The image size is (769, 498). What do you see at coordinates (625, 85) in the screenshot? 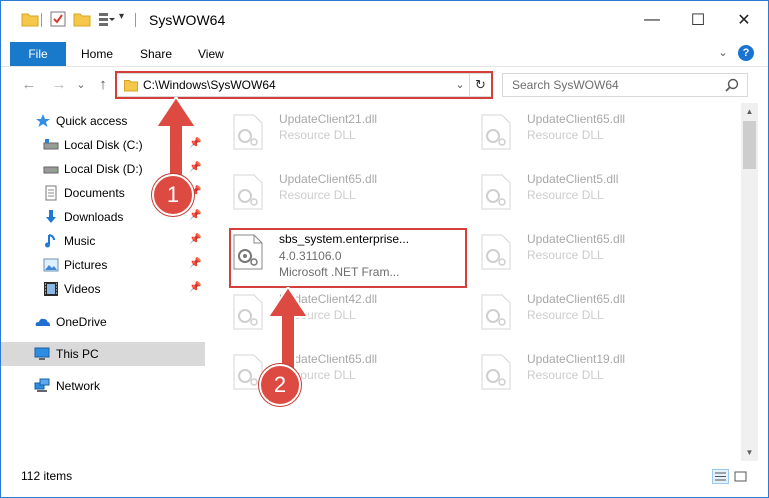
I see `search-input: Search SysWOW64` at bounding box center [625, 85].